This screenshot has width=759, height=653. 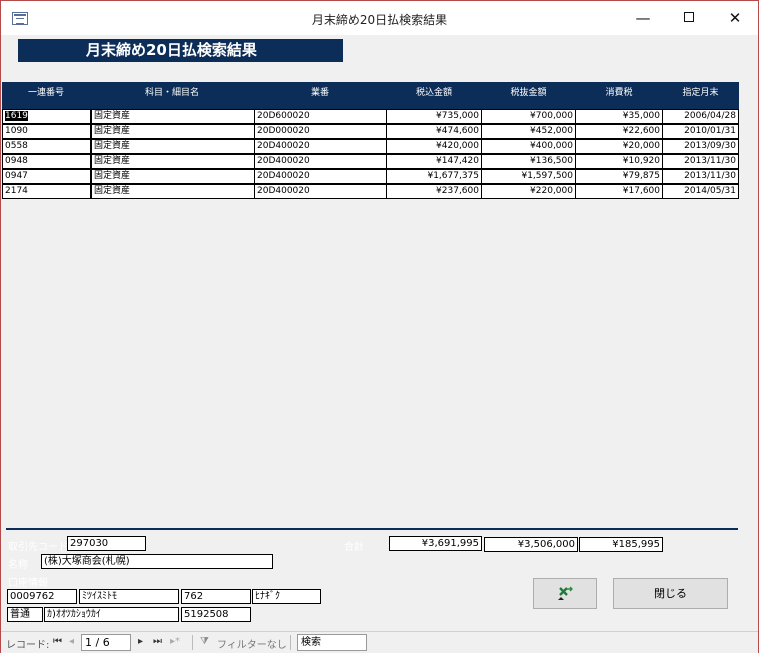 I want to click on account-type-field: 普通, so click(x=25, y=614).